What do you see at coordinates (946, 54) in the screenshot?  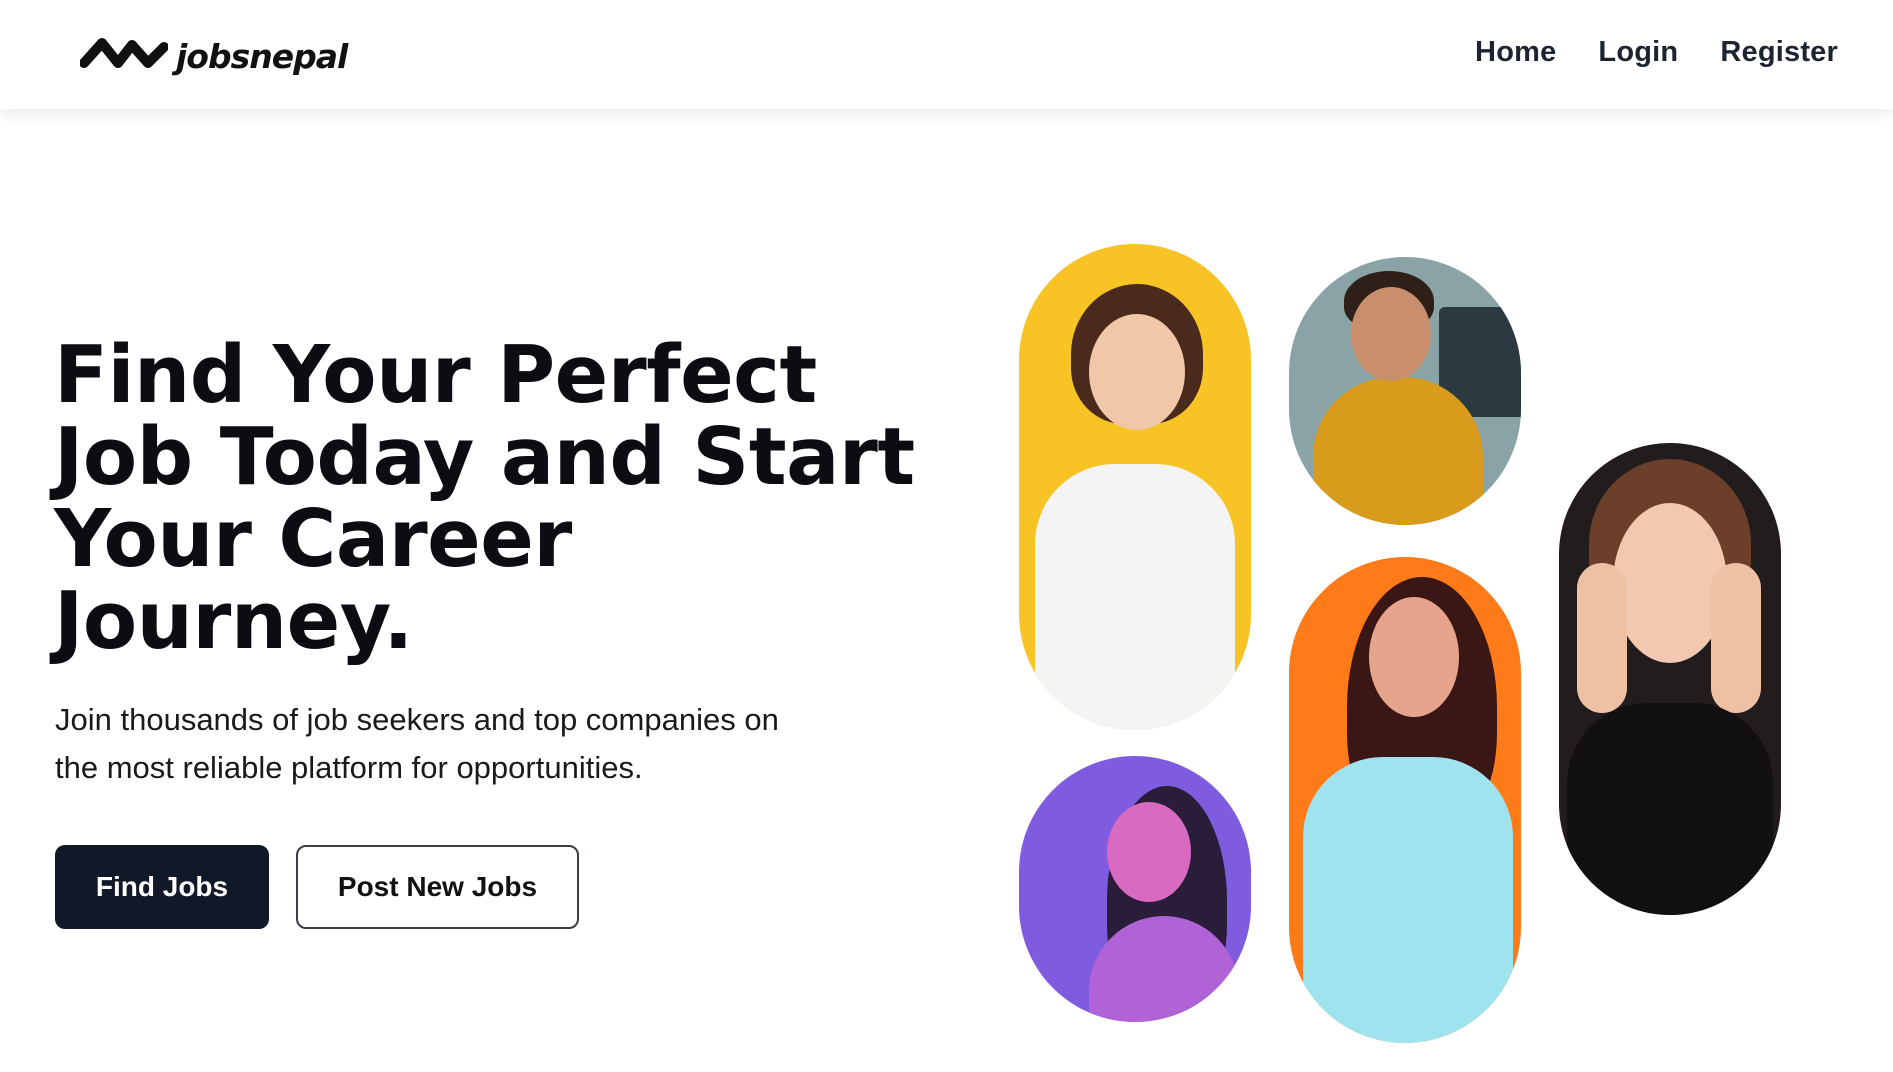 I see `site-header: jobsnepal Home Login Register` at bounding box center [946, 54].